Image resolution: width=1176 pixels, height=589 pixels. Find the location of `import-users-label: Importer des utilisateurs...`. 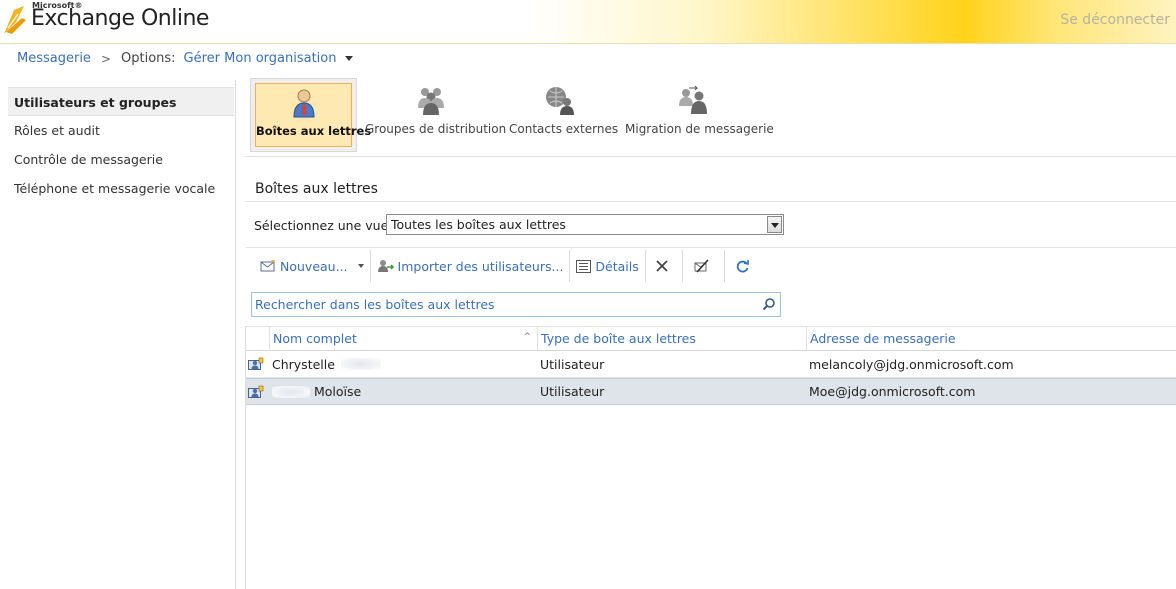

import-users-label: Importer des utilisateurs... is located at coordinates (480, 266).